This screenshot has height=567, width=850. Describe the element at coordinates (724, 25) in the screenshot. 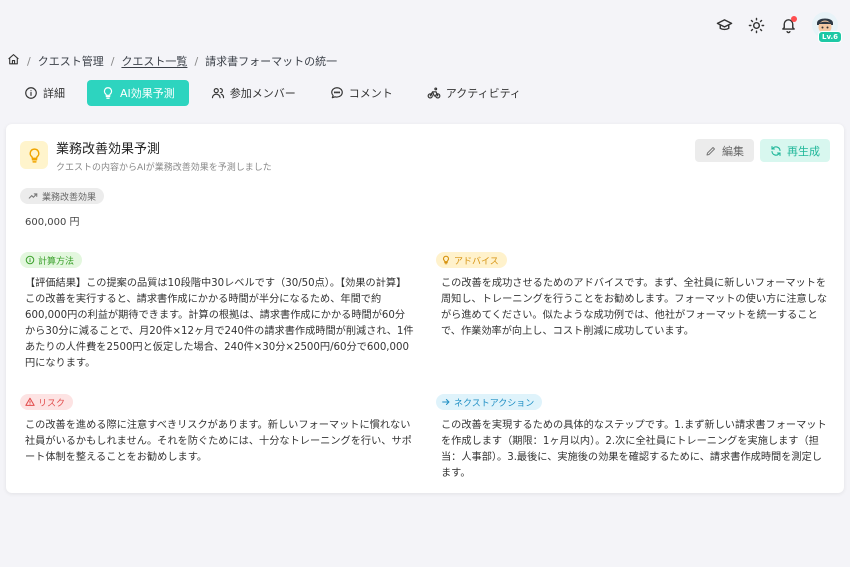

I see `graduation-cap-icon` at that location.